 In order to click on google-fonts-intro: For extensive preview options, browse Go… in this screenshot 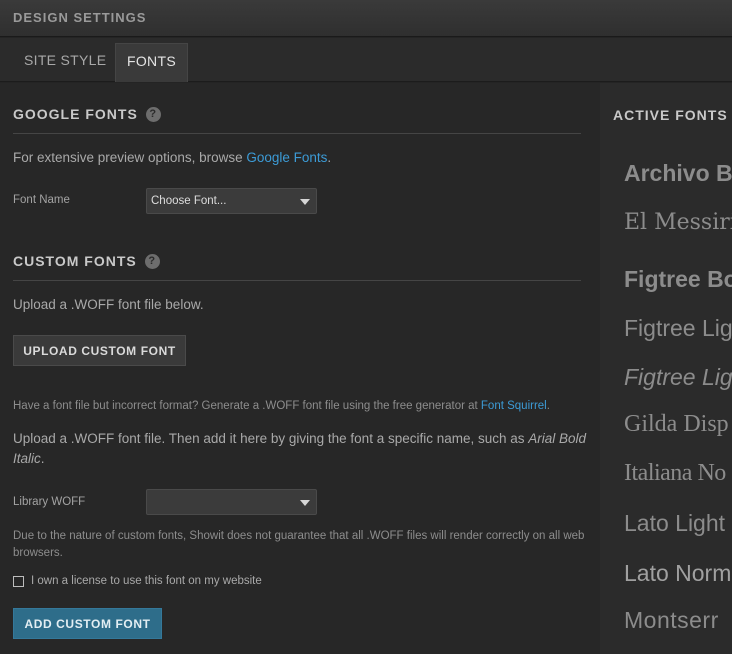, I will do `click(172, 157)`.